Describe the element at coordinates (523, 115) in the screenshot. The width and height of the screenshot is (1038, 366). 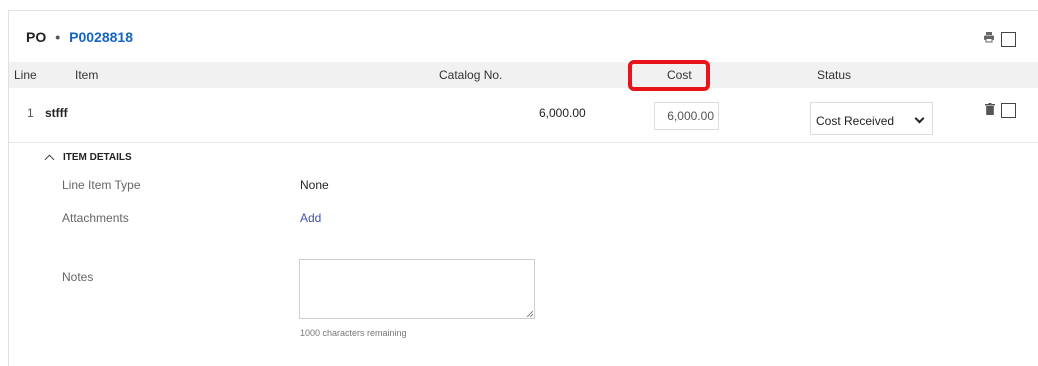
I see `table-row: 1 stfff 6,000.00 Cost Received` at that location.